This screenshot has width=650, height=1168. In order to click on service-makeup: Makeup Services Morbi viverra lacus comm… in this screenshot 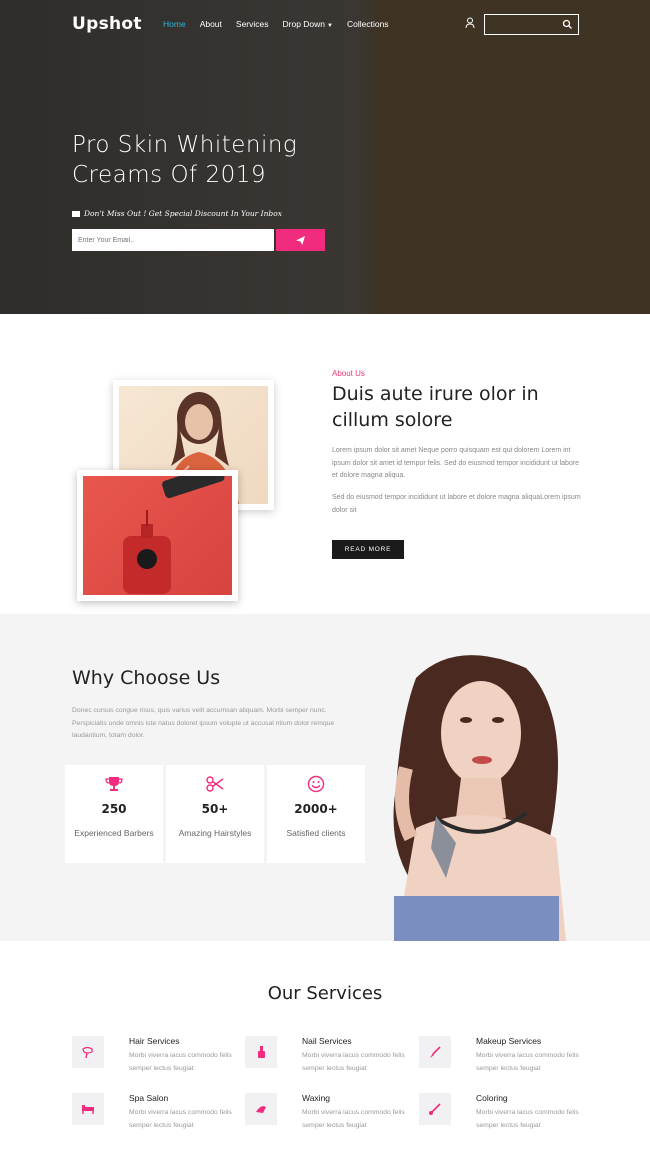, I will do `click(504, 1061)`.